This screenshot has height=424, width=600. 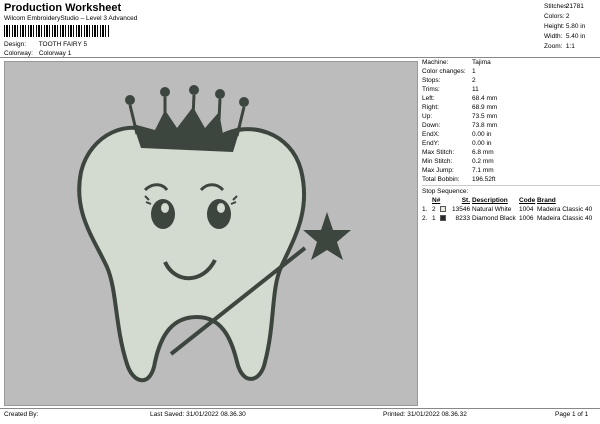 What do you see at coordinates (511, 80) in the screenshot?
I see `info-row: Stops: 2` at bounding box center [511, 80].